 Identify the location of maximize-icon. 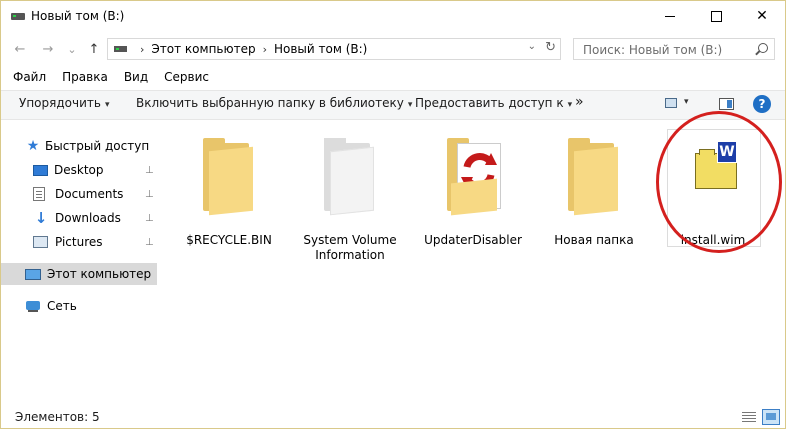
(716, 16).